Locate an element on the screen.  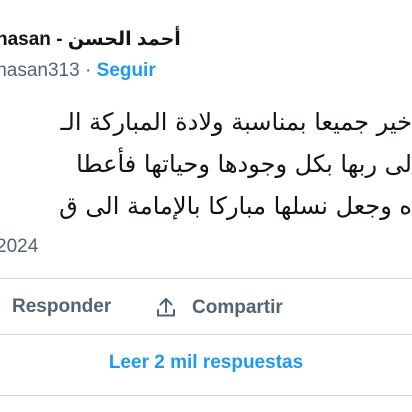
tweet-text-line-3: ه وجعل نسلها مباركا بالإمامة الى ق is located at coordinates (235, 206).